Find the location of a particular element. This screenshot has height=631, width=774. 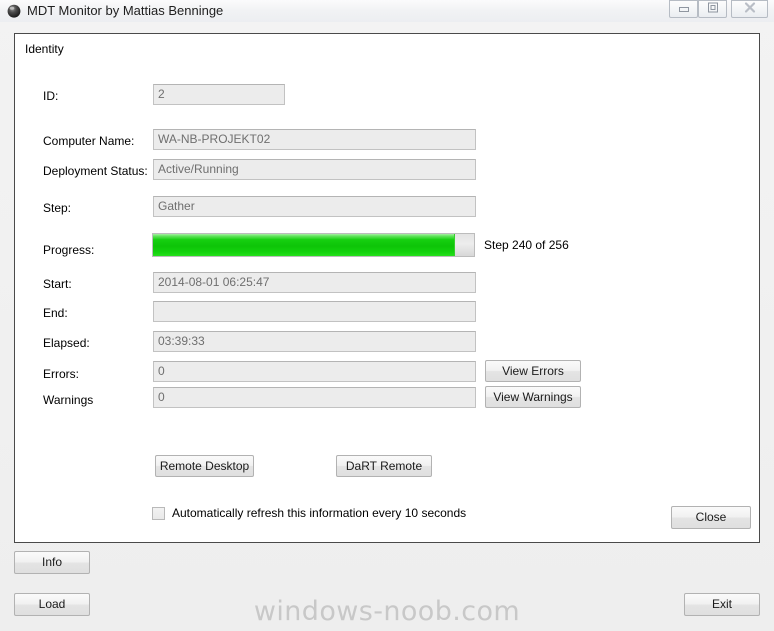

minimize-button is located at coordinates (683, 9).